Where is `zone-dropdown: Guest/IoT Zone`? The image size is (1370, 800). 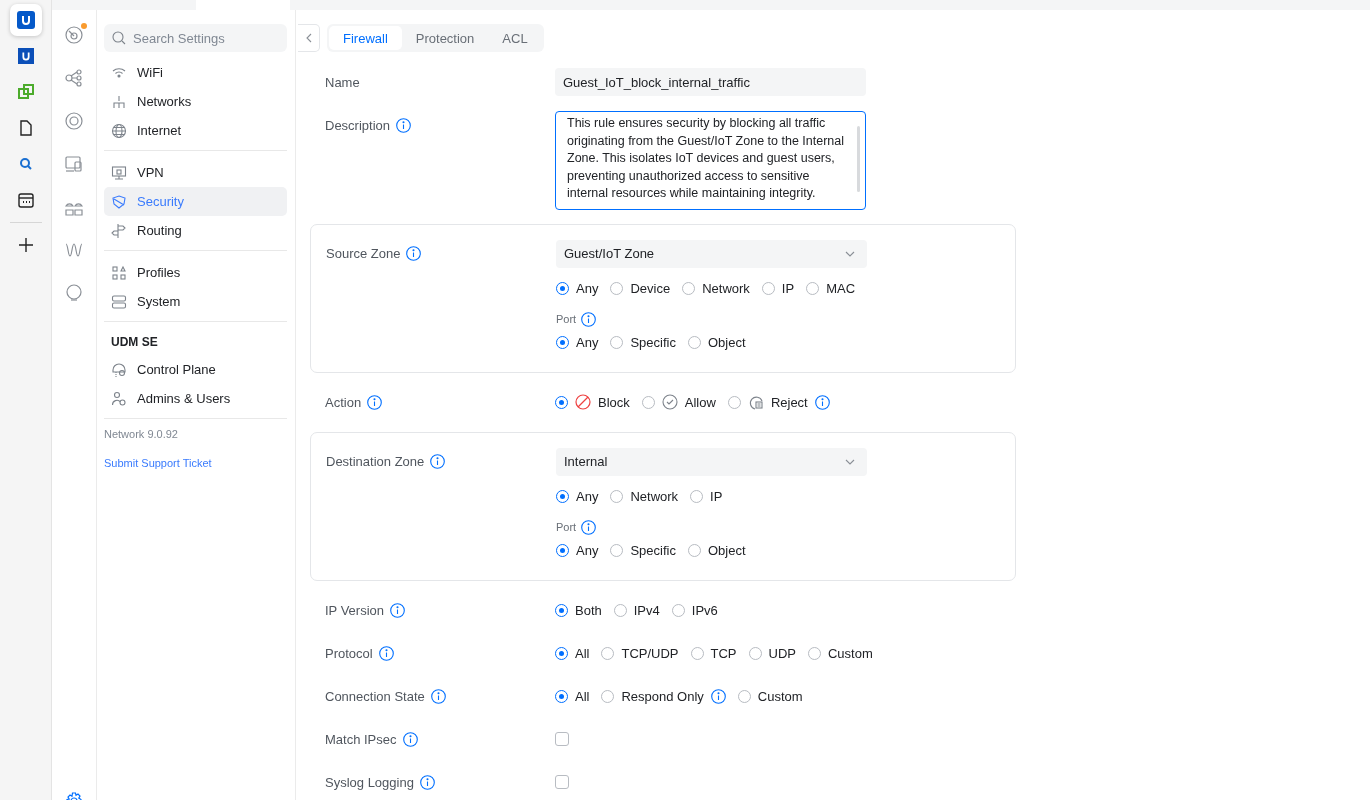 zone-dropdown: Guest/IoT Zone is located at coordinates (711, 253).